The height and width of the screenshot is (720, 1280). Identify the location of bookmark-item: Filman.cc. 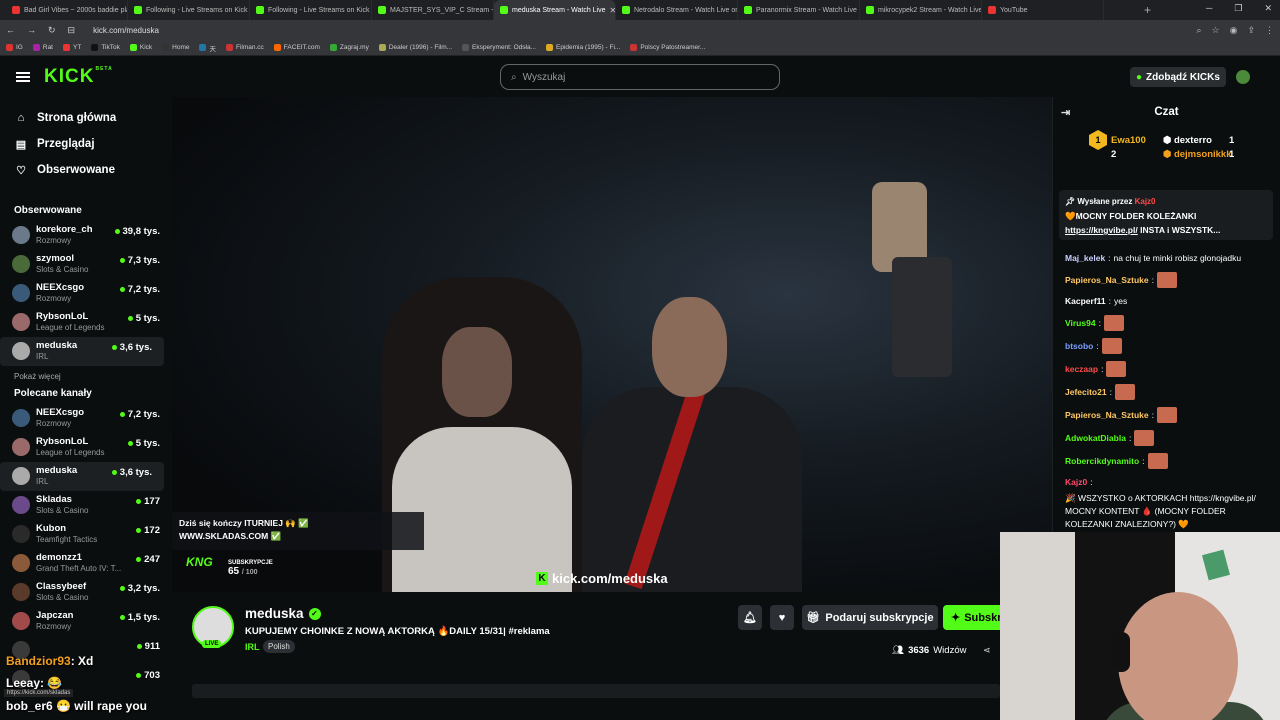
(244, 47).